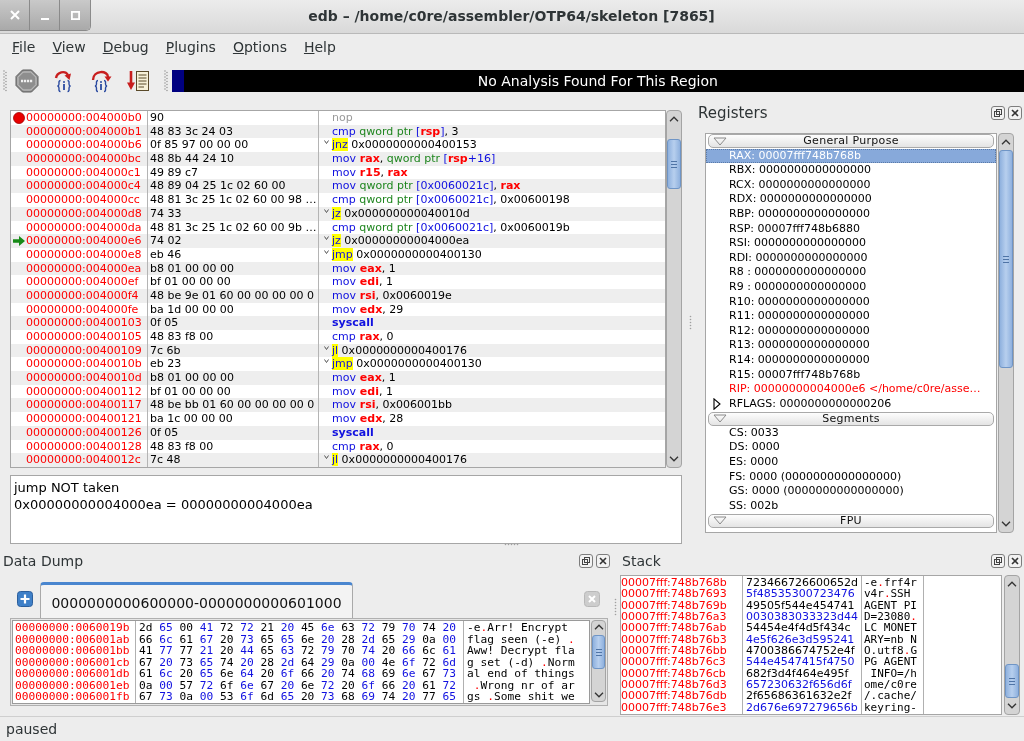 This screenshot has width=1024, height=741. Describe the element at coordinates (338, 282) in the screenshot. I see `disassembly-row: 00000000:004000ef bf 01 00 00 00 mov edi, 1` at that location.